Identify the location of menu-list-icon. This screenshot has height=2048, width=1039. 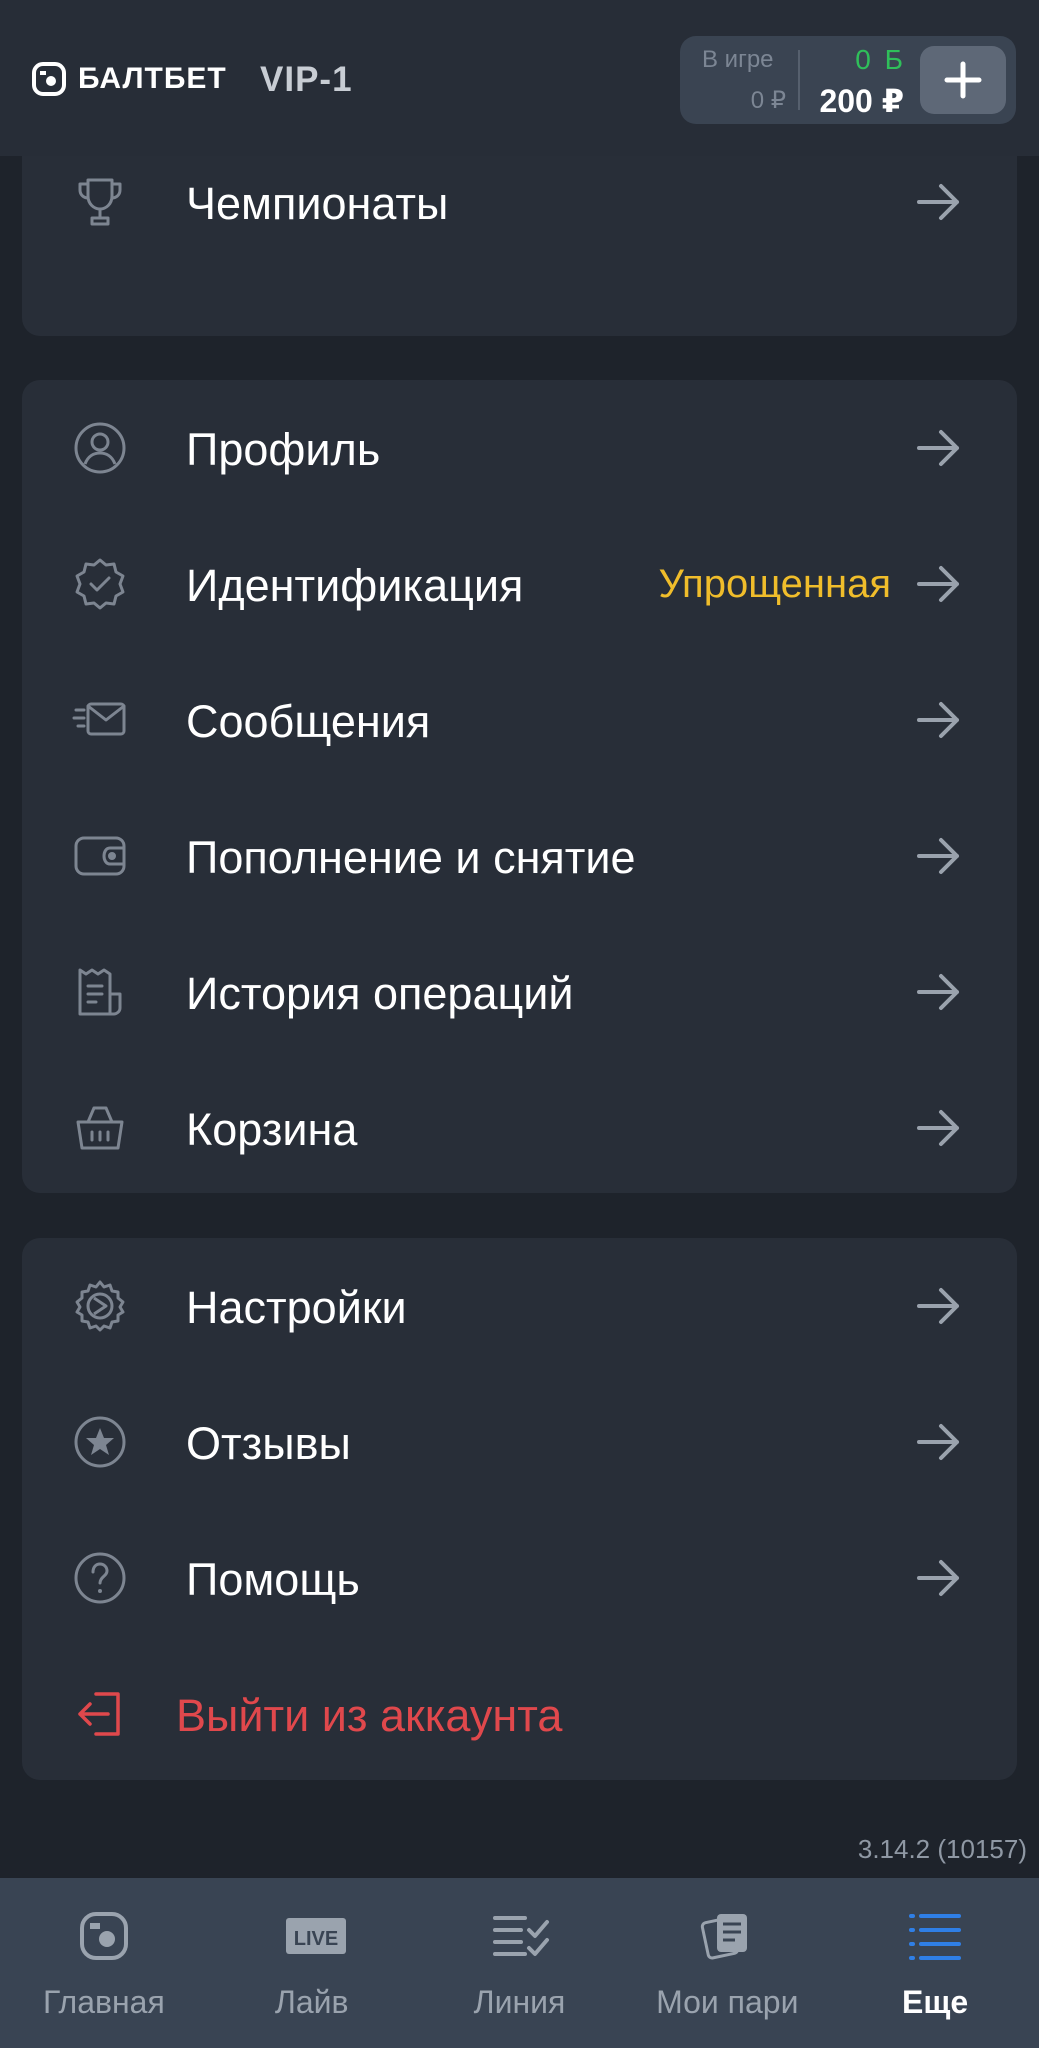
(935, 1936).